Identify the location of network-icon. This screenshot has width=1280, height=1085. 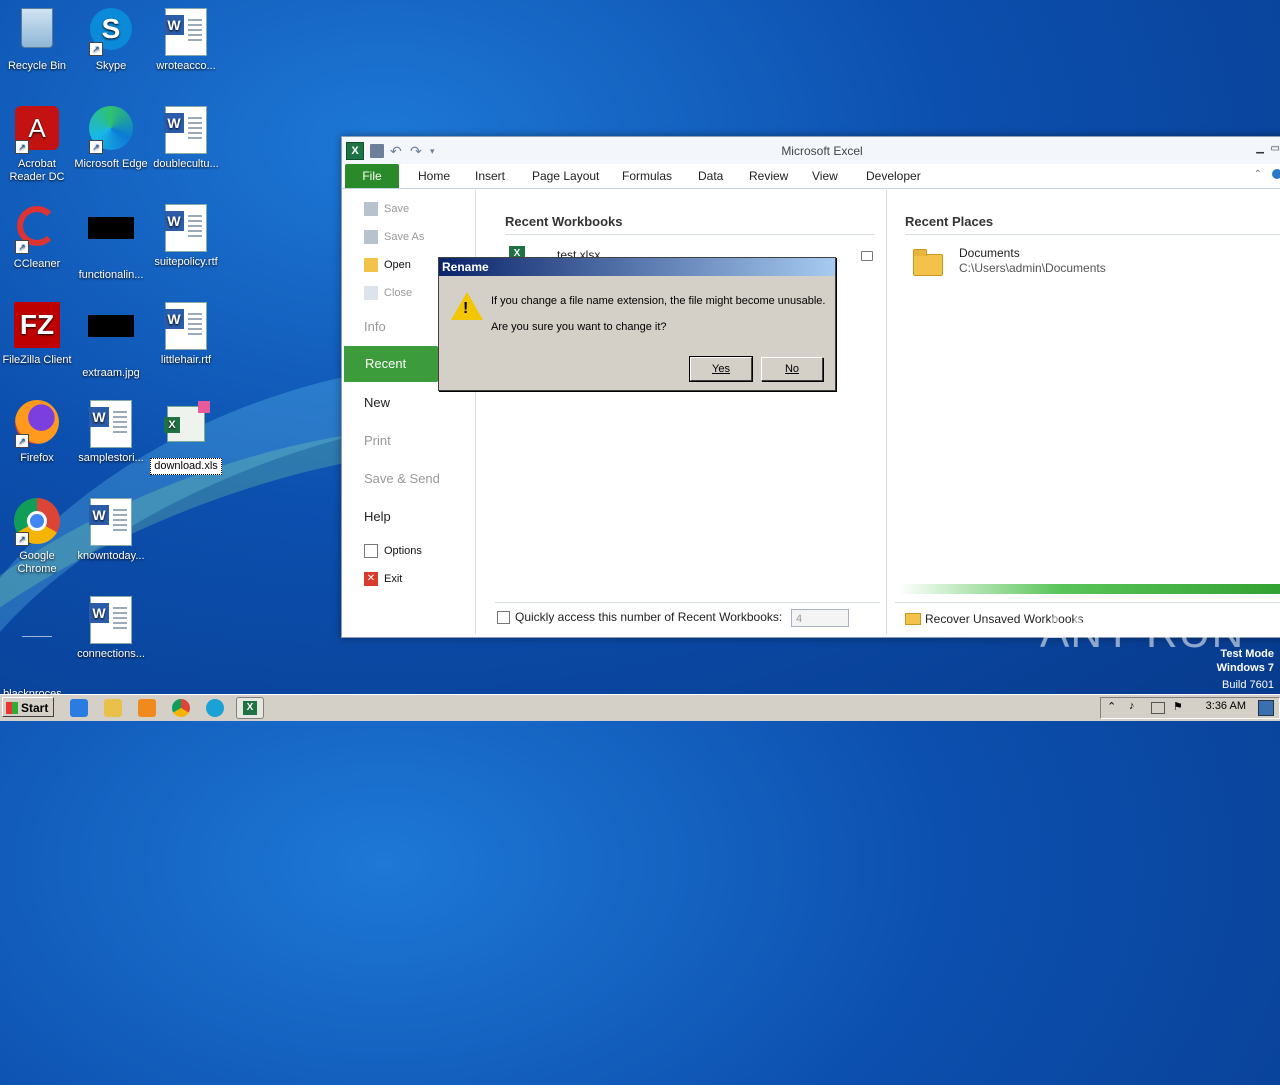
(1158, 708).